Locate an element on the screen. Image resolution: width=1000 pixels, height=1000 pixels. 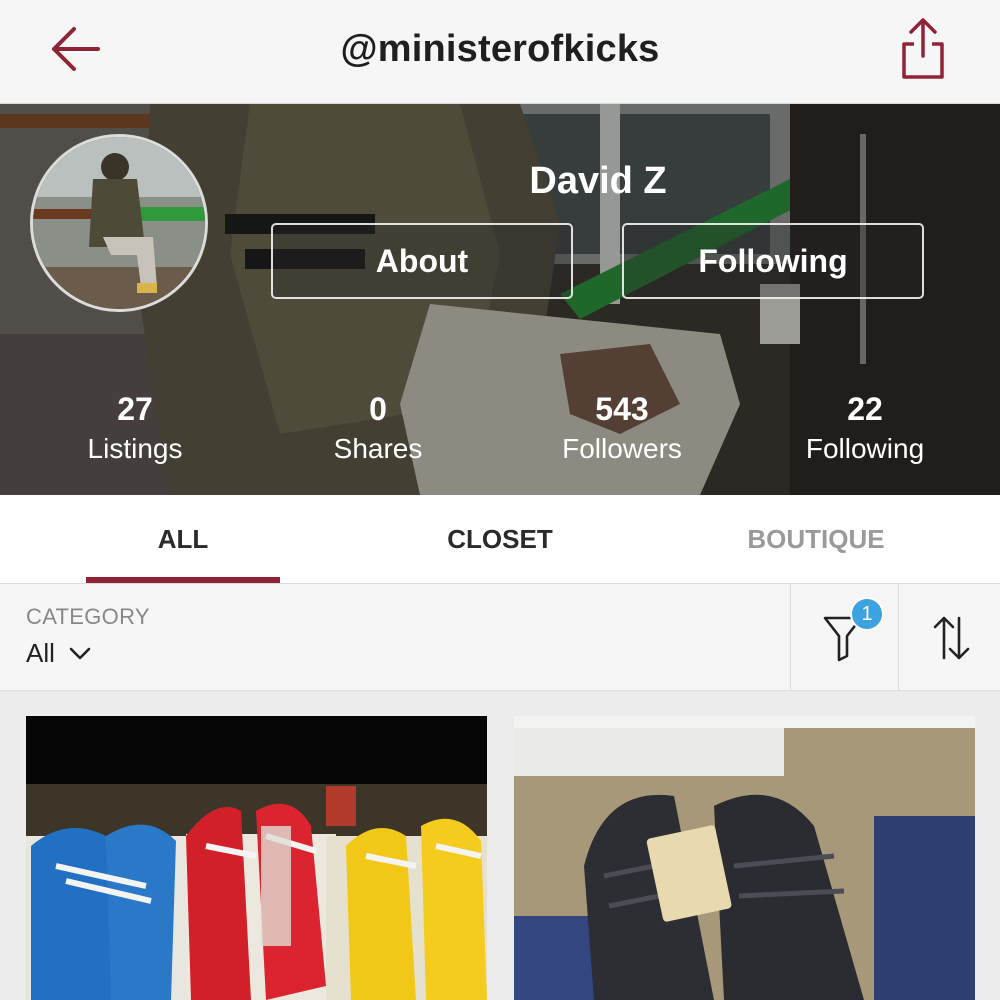
avatar-photo is located at coordinates (119, 223).